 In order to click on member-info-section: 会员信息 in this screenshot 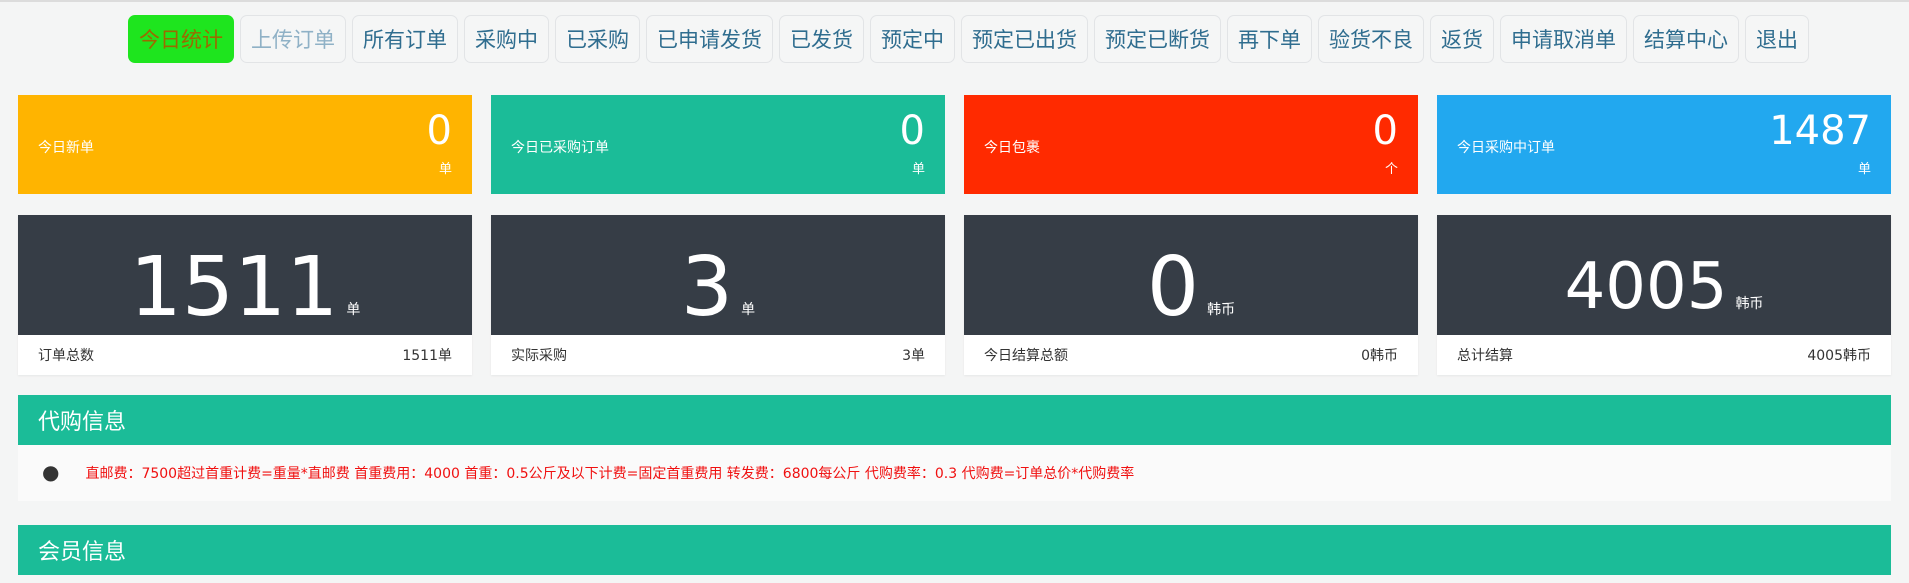, I will do `click(954, 550)`.